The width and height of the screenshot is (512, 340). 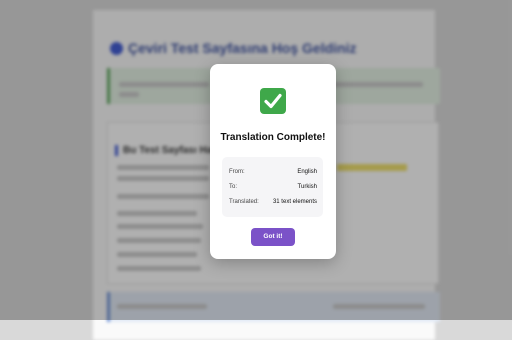 What do you see at coordinates (273, 173) in the screenshot?
I see `detail-row-from: From: English` at bounding box center [273, 173].